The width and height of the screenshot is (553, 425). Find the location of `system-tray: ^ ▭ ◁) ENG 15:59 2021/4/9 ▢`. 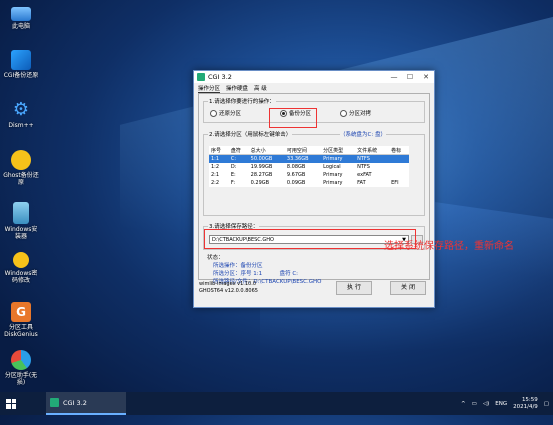

system-tray: ^ ▭ ◁) ENG 15:59 2021/4/9 ▢ is located at coordinates (505, 403).